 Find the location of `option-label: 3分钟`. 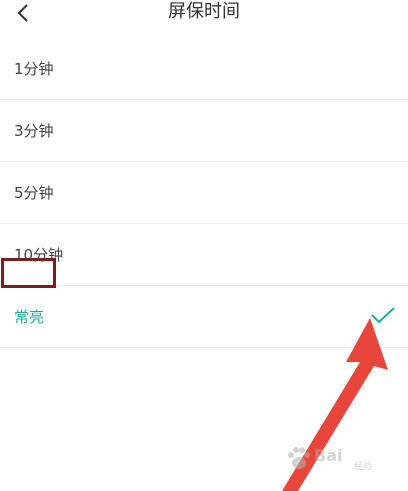

option-label: 3分钟 is located at coordinates (34, 131).